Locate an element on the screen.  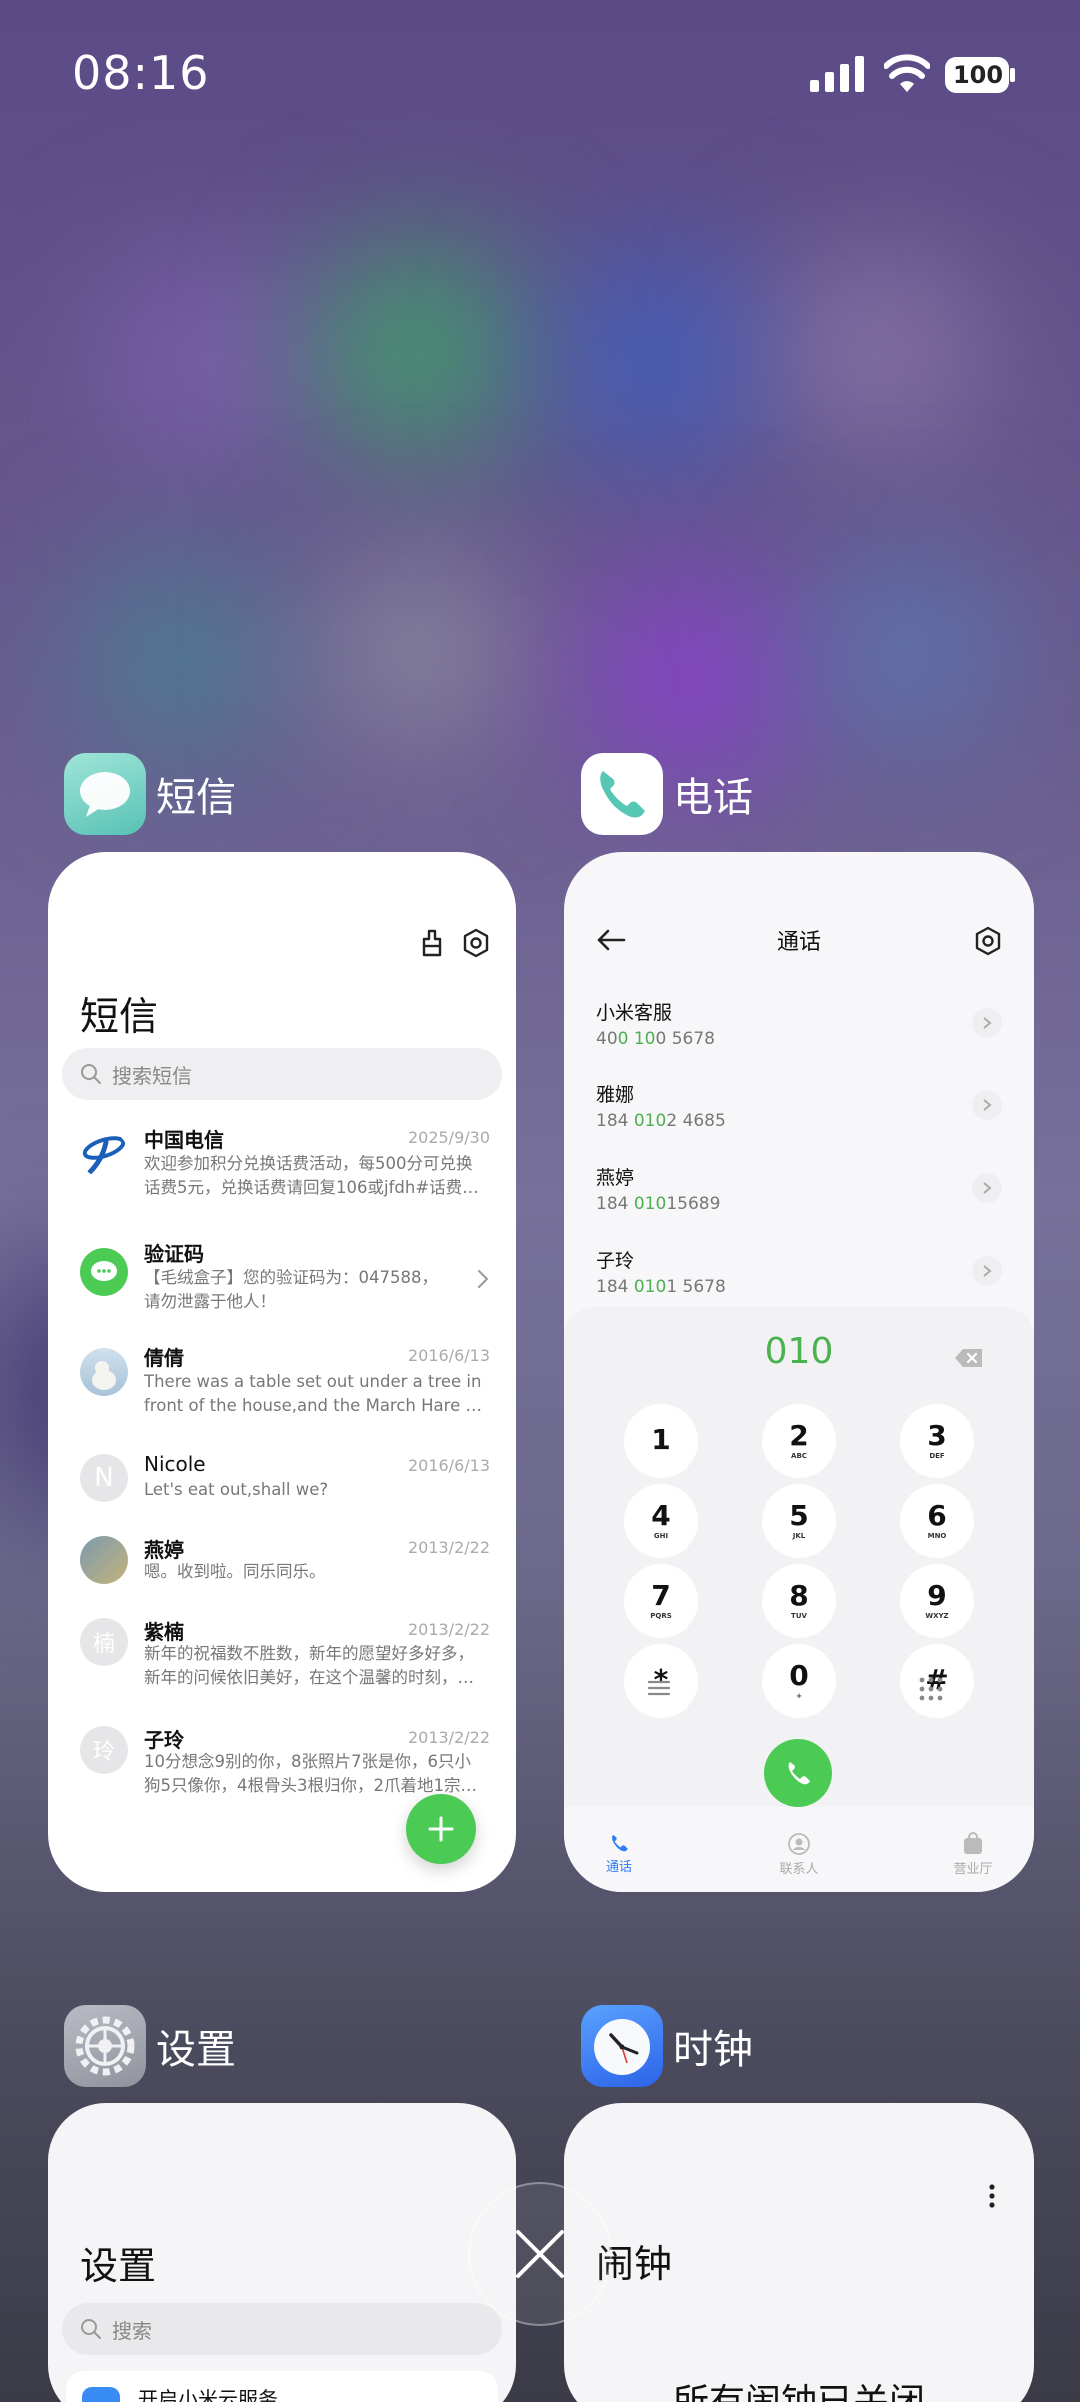
clock-app-card: 闹钟 所有闹钟已关闭 is located at coordinates (799, 2252).